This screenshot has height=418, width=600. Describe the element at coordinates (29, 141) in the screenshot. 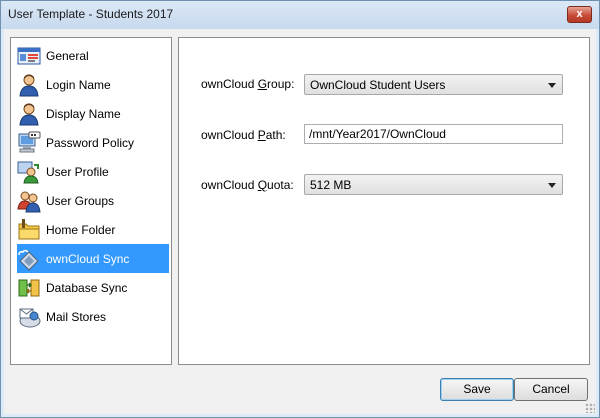

I see `computer-password-icon` at that location.